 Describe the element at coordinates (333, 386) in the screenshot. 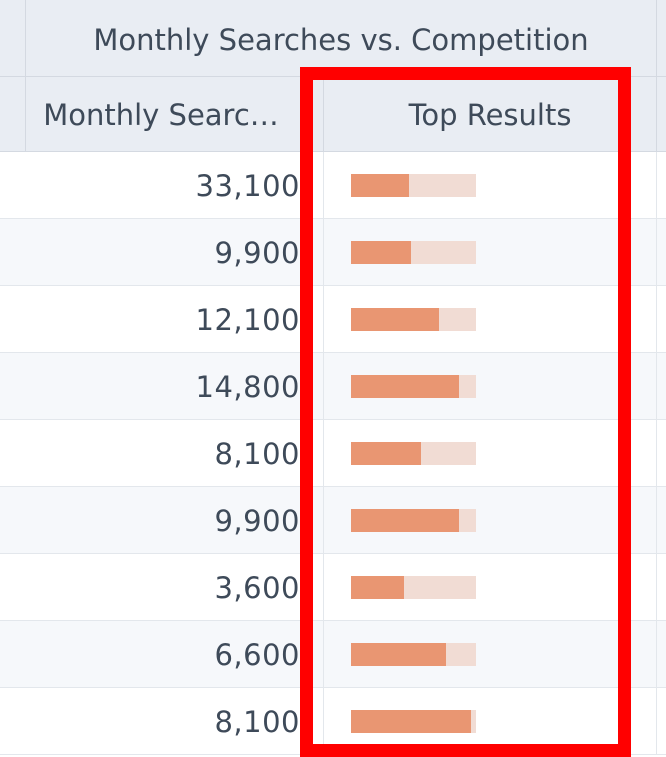

I see `table-row: 14,800` at that location.